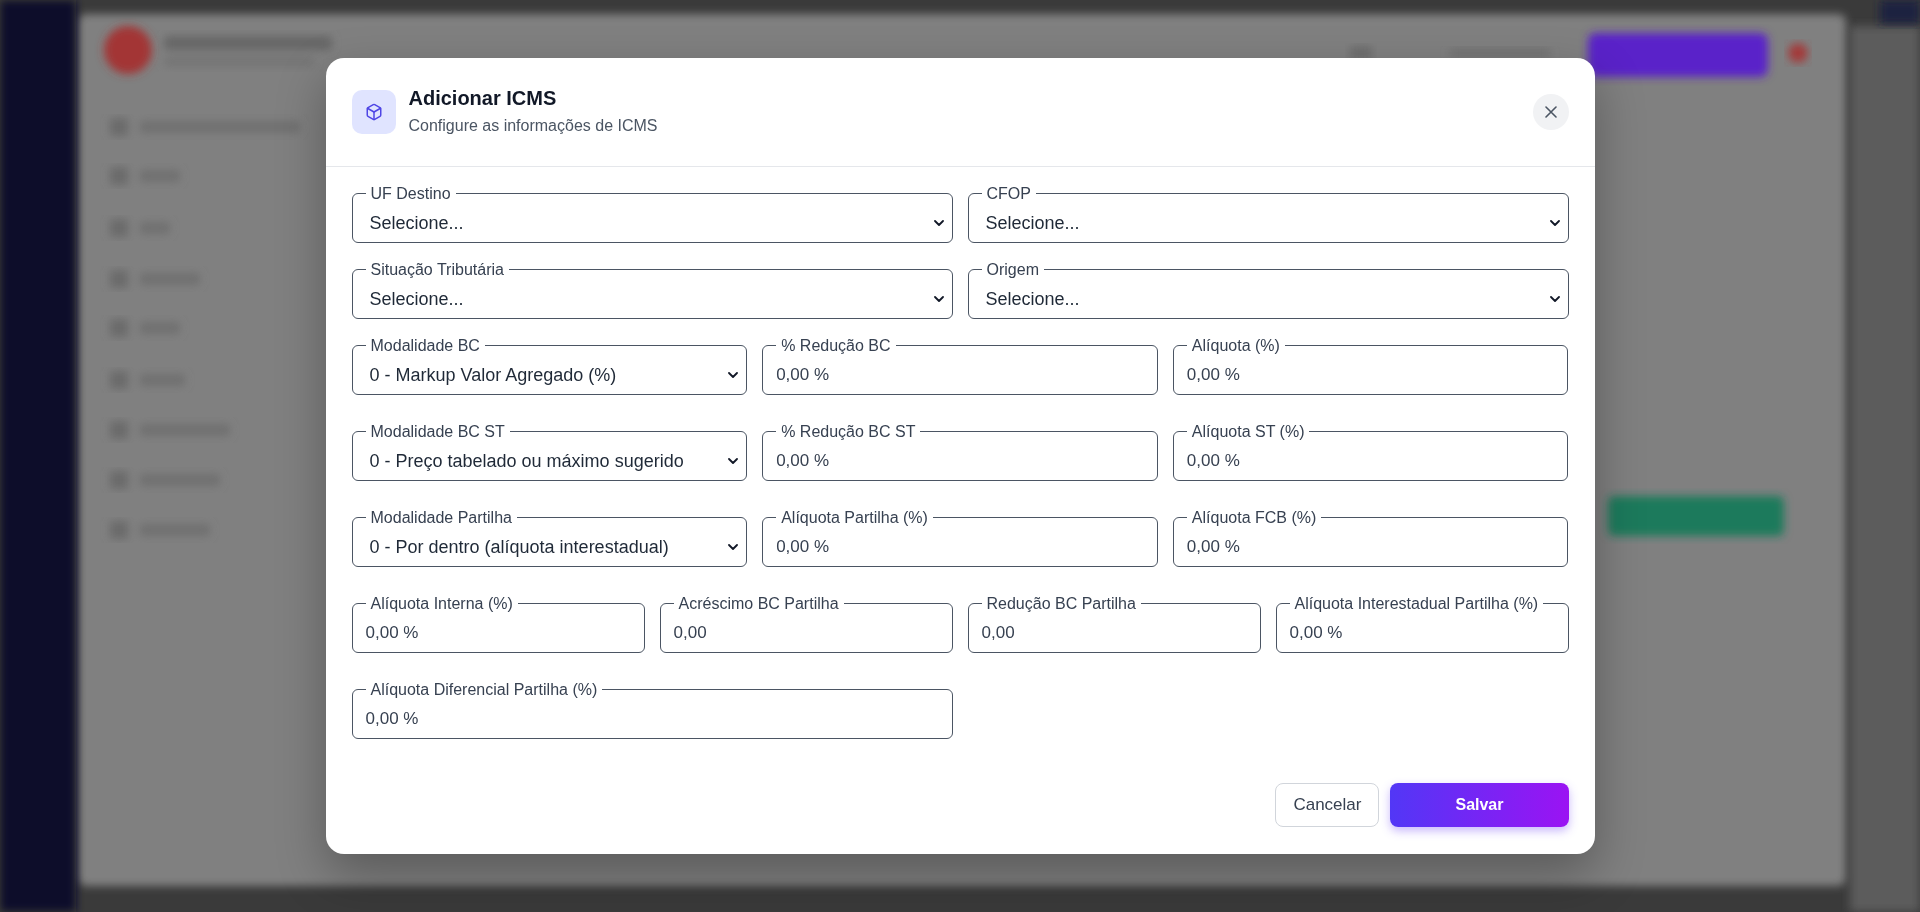  Describe the element at coordinates (1370, 537) in the screenshot. I see `input-field: Alíquota FCB (%) 0,00 %` at that location.